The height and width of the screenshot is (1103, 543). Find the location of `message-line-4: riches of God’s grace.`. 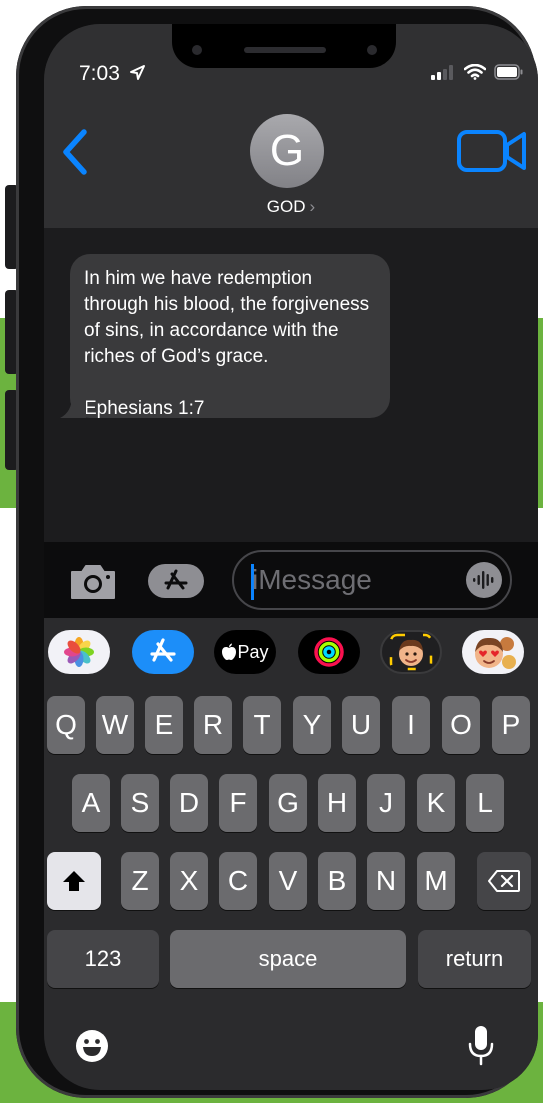

message-line-4: riches of God’s grace. is located at coordinates (176, 356).